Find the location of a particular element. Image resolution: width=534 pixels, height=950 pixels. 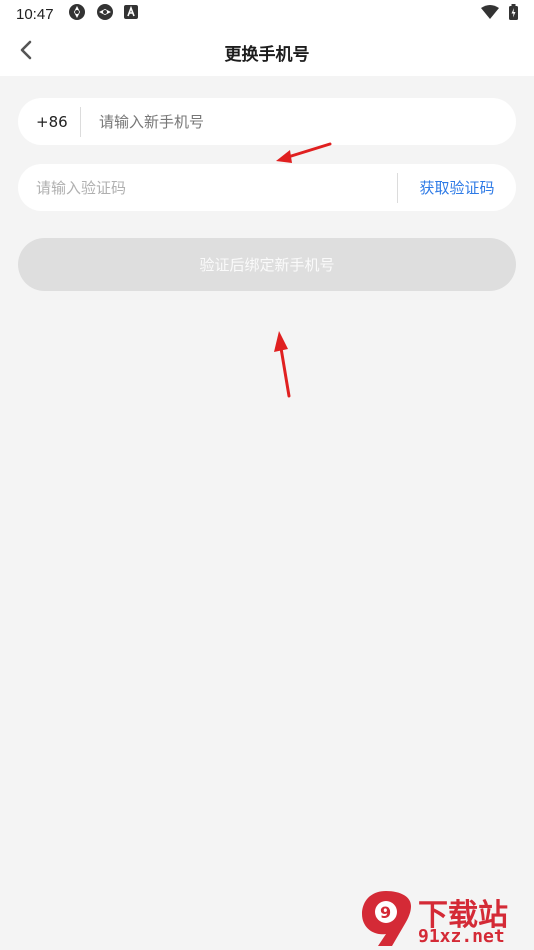

watermark: 9 下载站 91xz.net is located at coordinates (442, 918).